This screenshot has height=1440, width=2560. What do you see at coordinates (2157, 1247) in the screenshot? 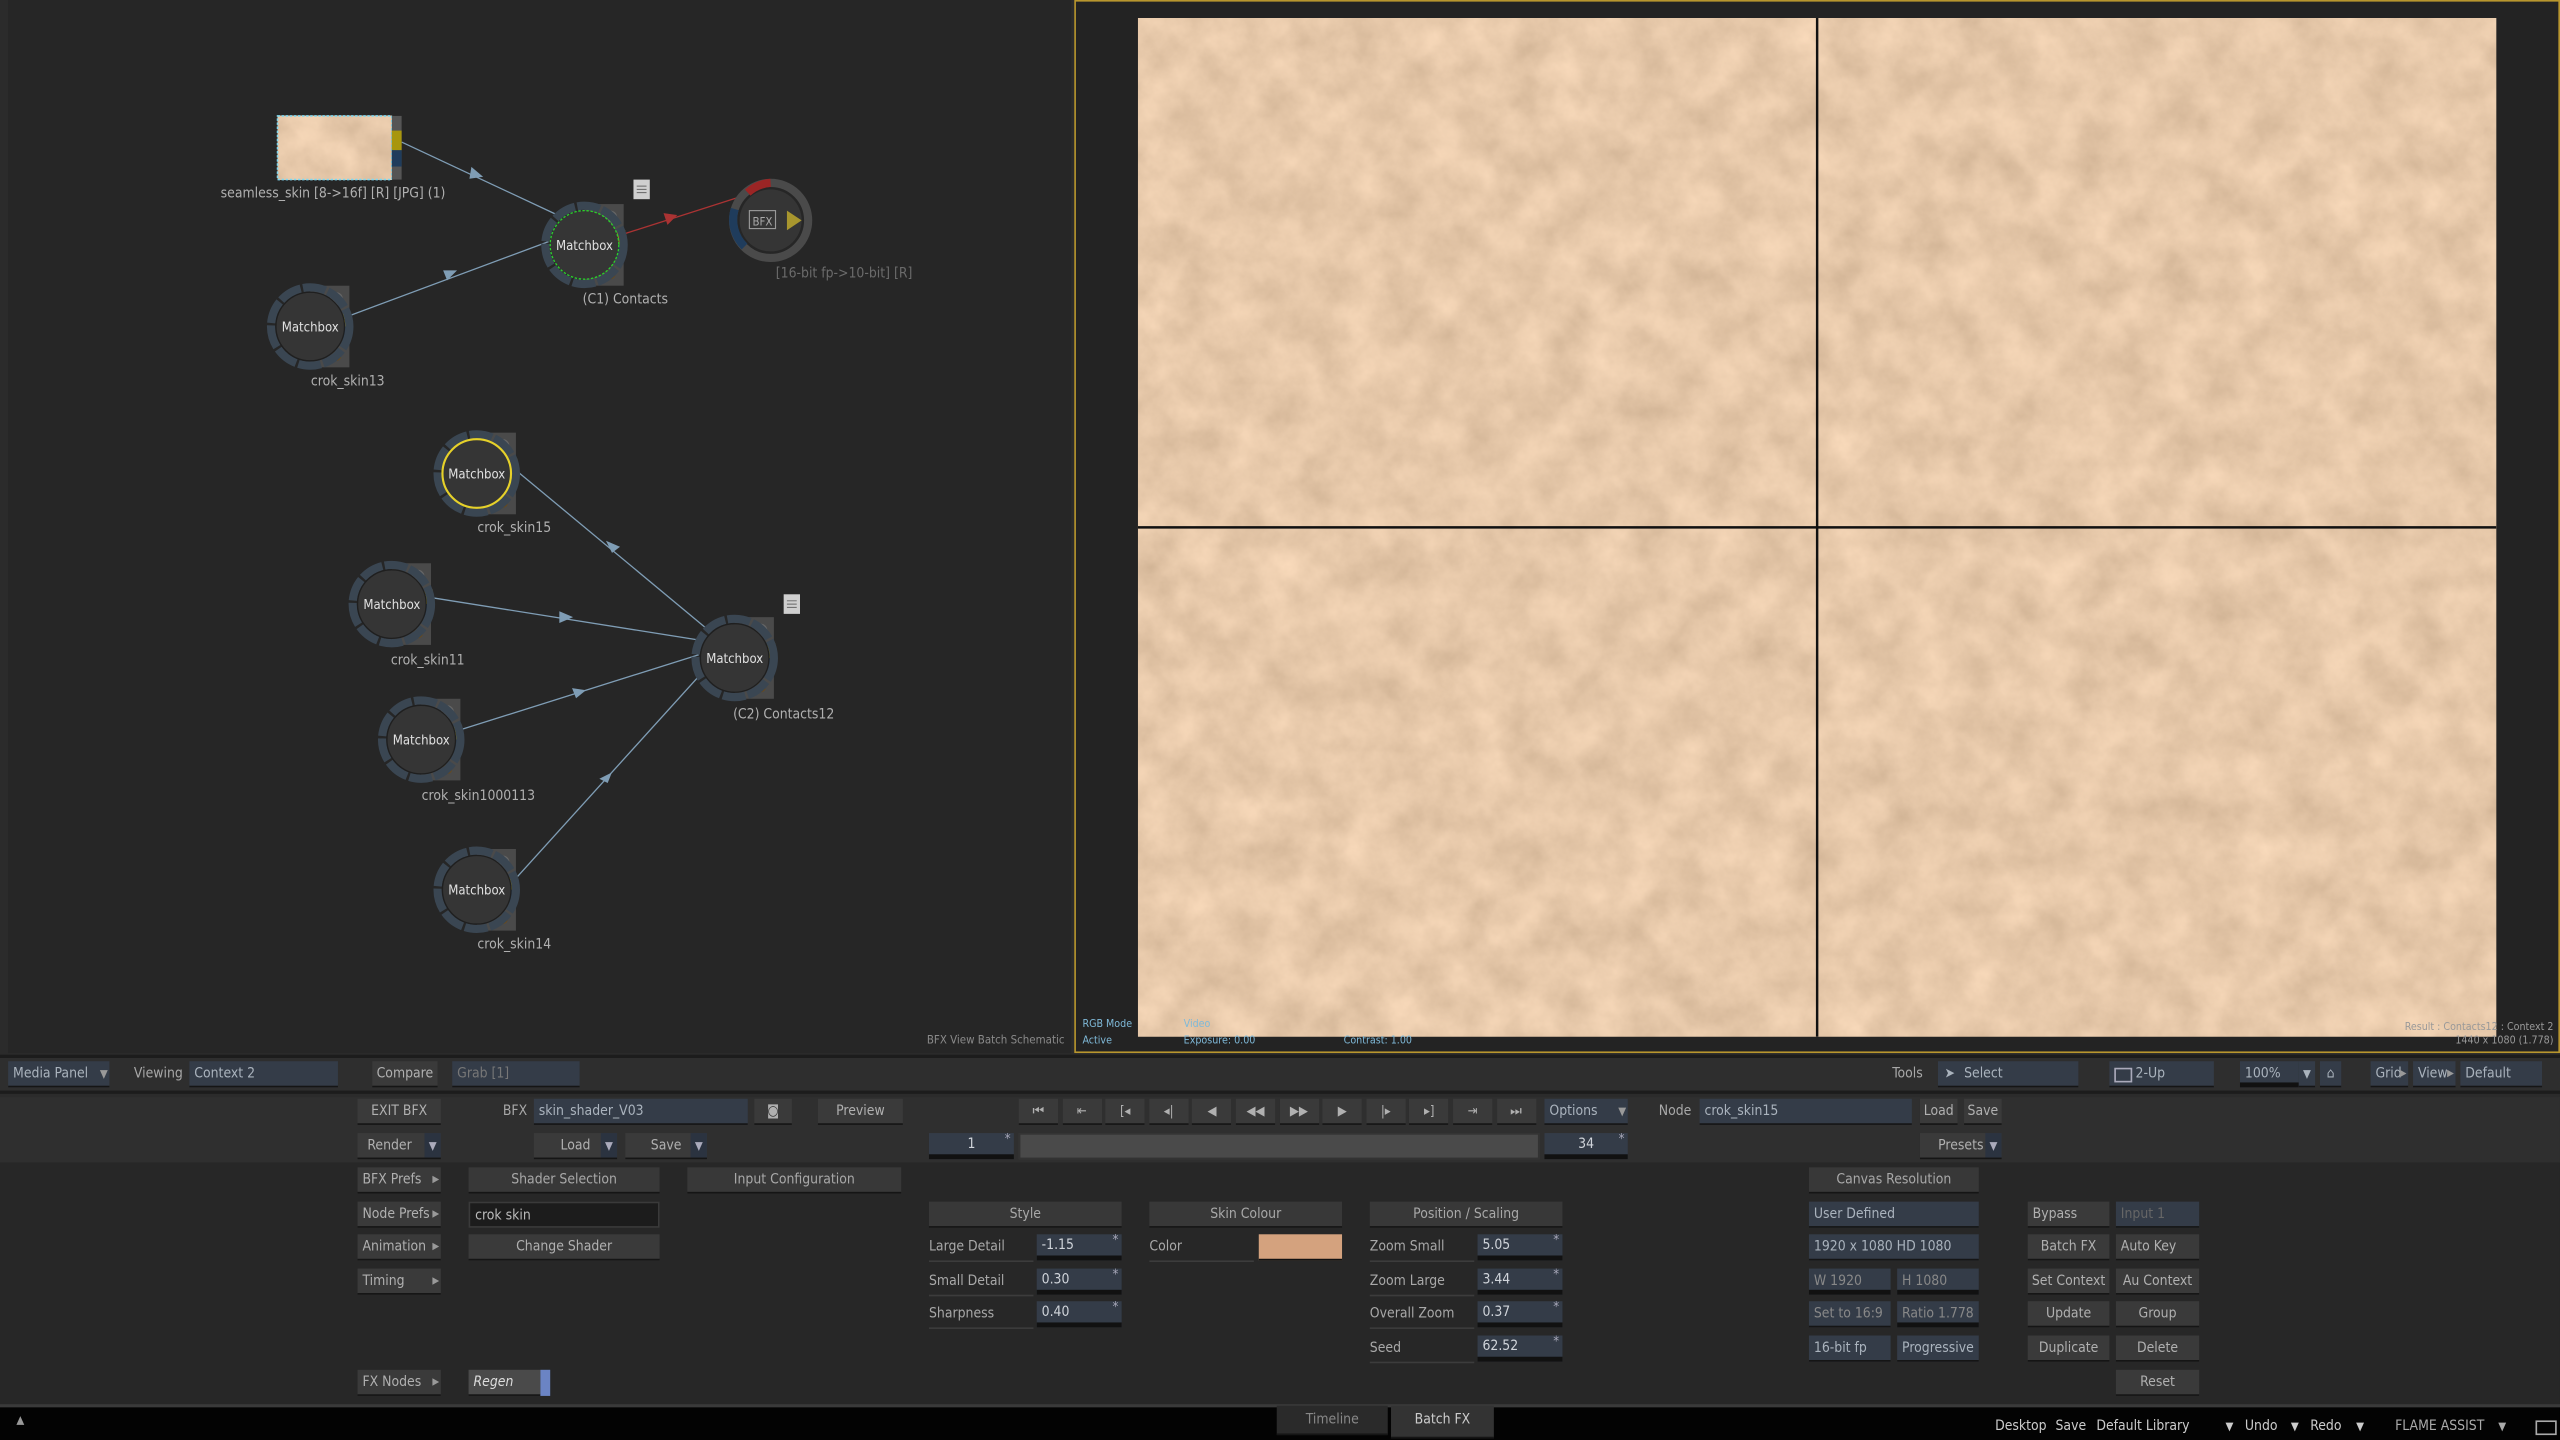
I see `auto-key-toggle: Auto Key` at bounding box center [2157, 1247].